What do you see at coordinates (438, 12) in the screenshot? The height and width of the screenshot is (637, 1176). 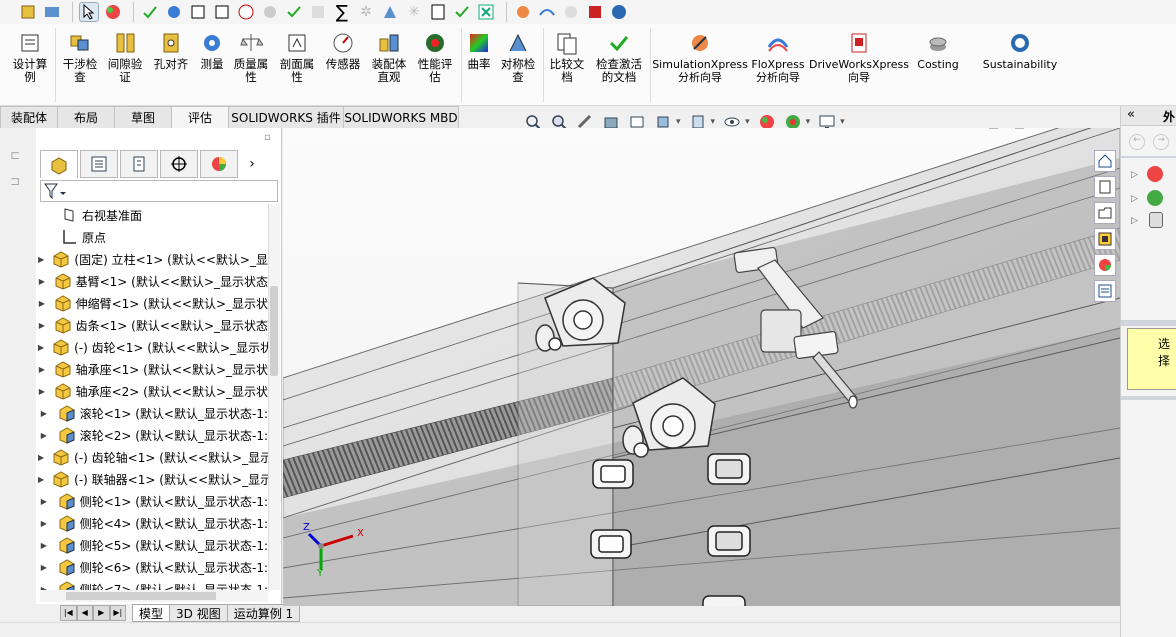 I see `compare-small-icon` at bounding box center [438, 12].